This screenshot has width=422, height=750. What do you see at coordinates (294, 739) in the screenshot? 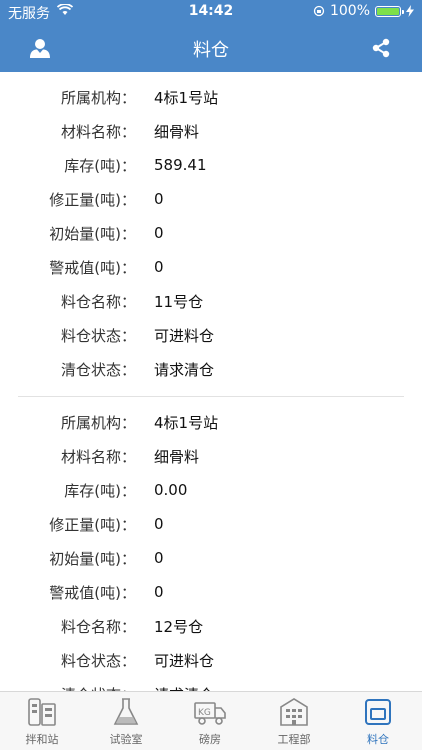
I see `tab-label: 工程部` at bounding box center [294, 739].